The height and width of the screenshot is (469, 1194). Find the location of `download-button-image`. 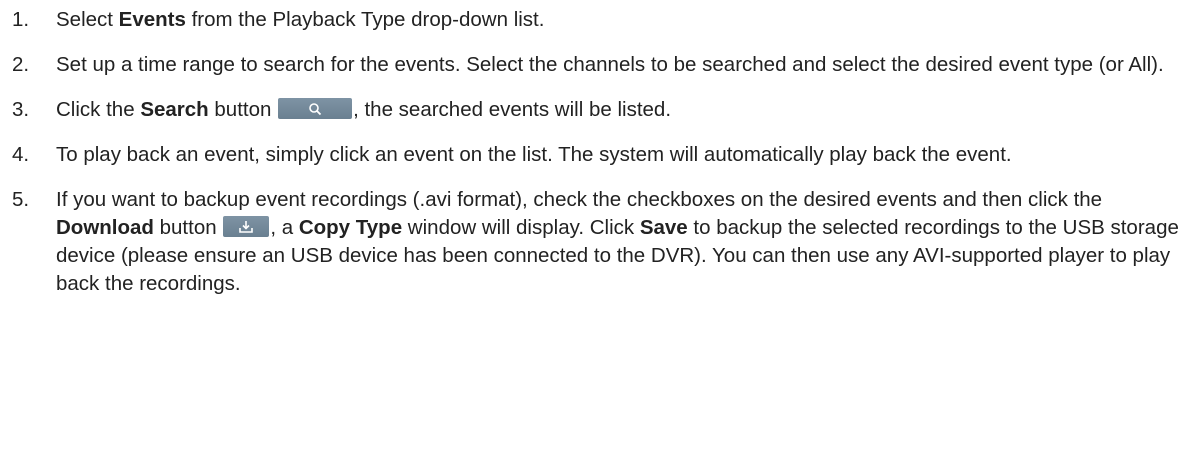

download-button-image is located at coordinates (246, 226).